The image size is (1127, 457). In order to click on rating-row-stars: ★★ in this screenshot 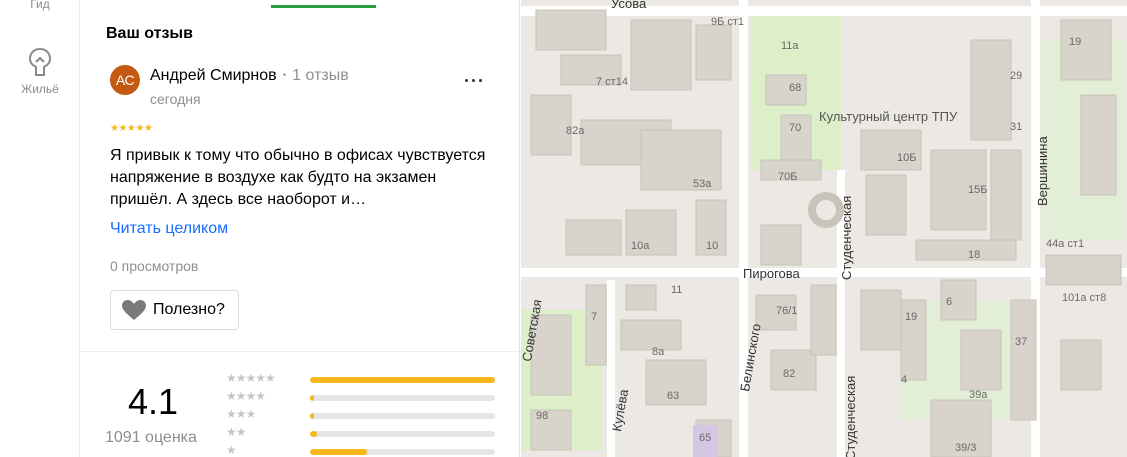, I will do `click(236, 432)`.